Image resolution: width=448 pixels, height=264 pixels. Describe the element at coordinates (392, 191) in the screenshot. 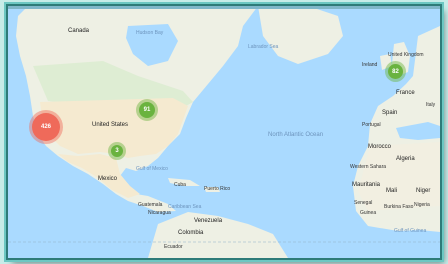

I see `label-mali: Mali` at that location.